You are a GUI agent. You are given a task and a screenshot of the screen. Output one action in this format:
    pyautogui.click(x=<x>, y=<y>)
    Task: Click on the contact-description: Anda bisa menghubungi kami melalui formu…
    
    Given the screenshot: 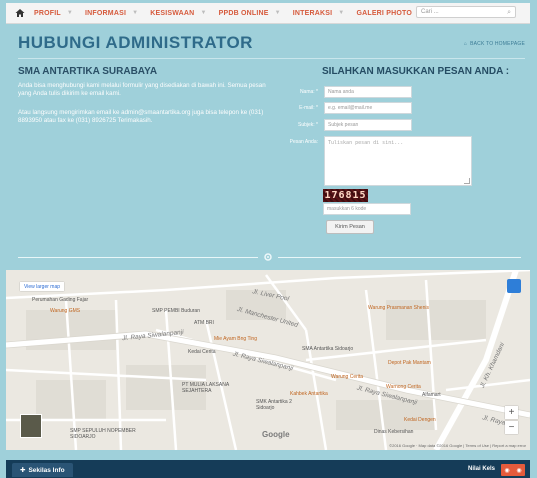 What is the action you would take?
    pyautogui.click(x=142, y=89)
    